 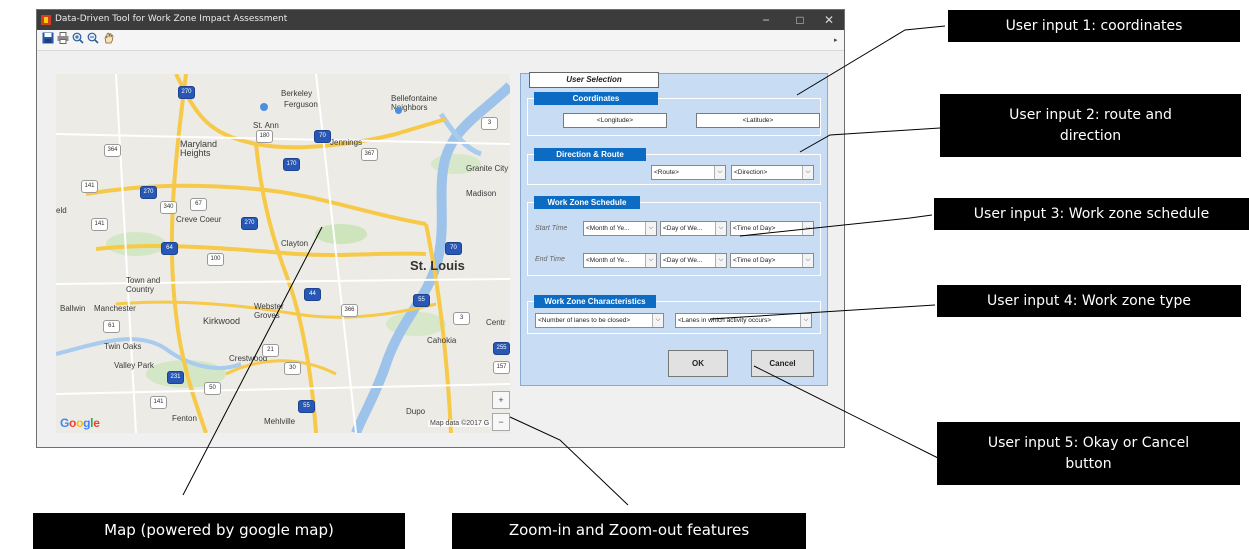 What do you see at coordinates (219, 531) in the screenshot?
I see `callout-map: Map (powered by google map)` at bounding box center [219, 531].